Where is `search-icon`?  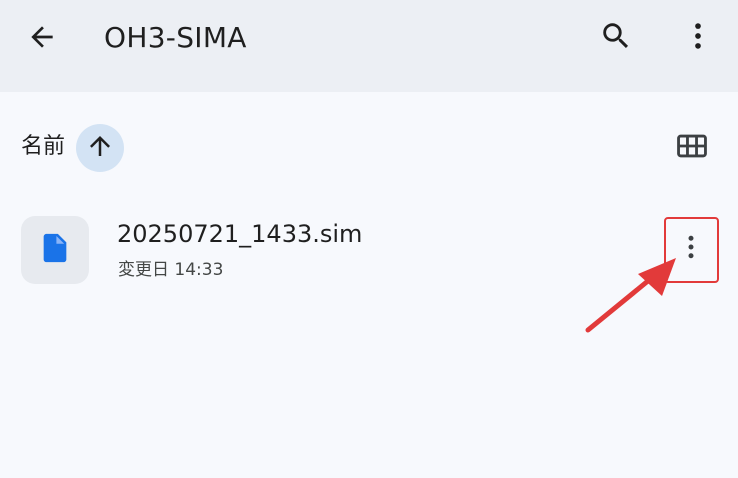 search-icon is located at coordinates (616, 38).